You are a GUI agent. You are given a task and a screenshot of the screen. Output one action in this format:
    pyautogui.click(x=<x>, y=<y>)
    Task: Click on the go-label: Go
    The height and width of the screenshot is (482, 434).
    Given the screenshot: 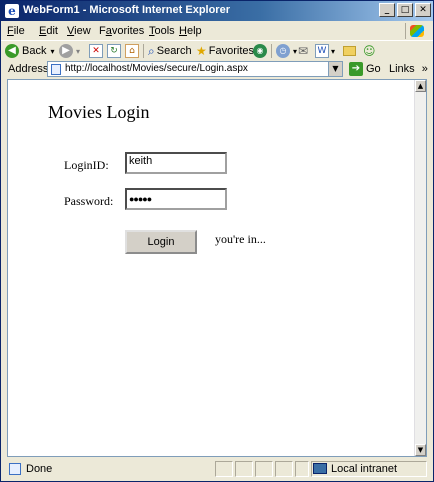 What is the action you would take?
    pyautogui.click(x=373, y=69)
    